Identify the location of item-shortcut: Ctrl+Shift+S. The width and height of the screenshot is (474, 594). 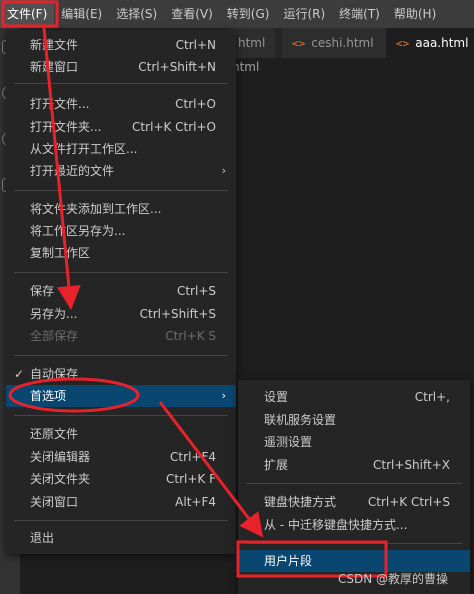
(177, 314).